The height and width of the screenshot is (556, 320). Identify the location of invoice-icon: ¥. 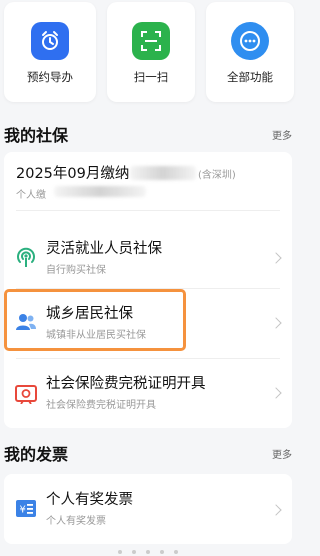
(26, 509).